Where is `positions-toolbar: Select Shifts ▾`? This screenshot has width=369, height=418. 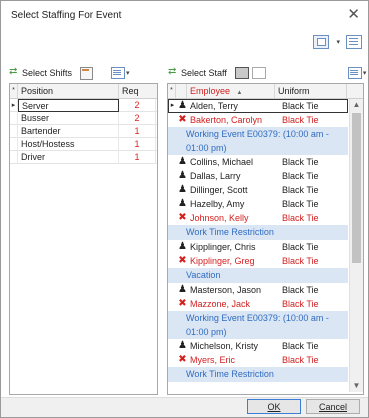 positions-toolbar: Select Shifts ▾ is located at coordinates (69, 73).